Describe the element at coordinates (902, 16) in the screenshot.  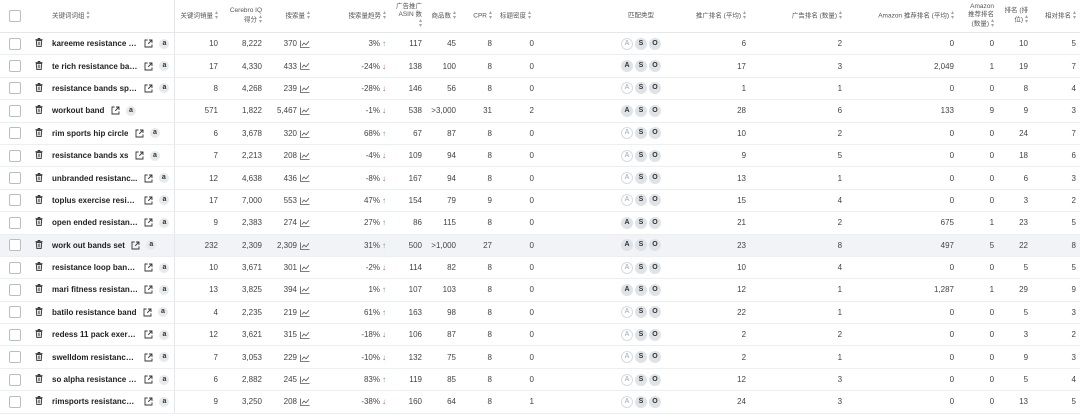
I see `amz-rec-rank-avg-column-header: Amazon 推荐排名 (平均) ▴ ▾` at that location.